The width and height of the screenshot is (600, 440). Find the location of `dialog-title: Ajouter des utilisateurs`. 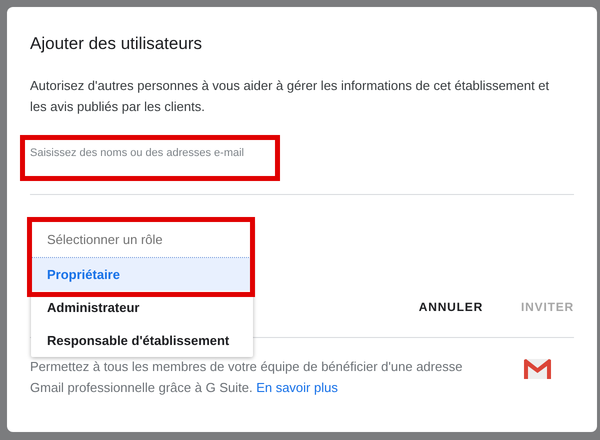

dialog-title: Ajouter des utilisateurs is located at coordinates (116, 44).